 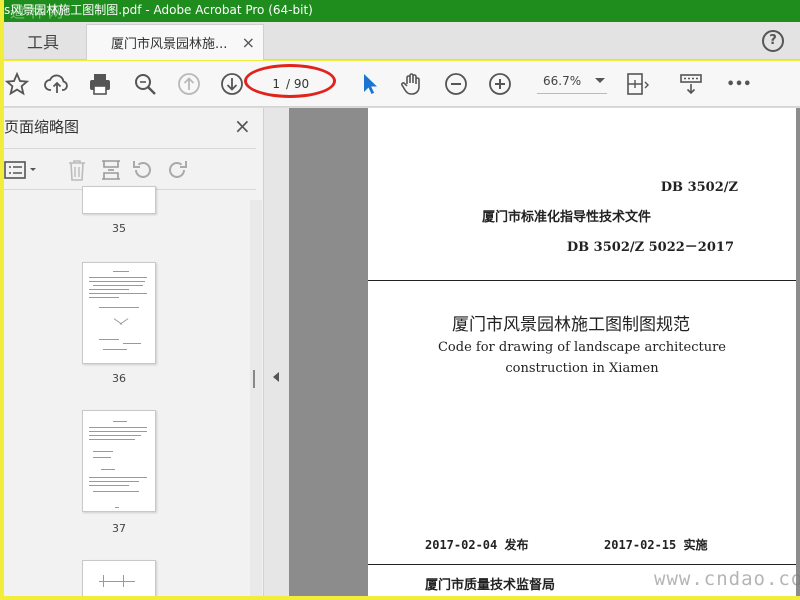 What do you see at coordinates (402, 41) in the screenshot?
I see `tab-bar: 工具 厦门市风景园林施... × ?` at bounding box center [402, 41].